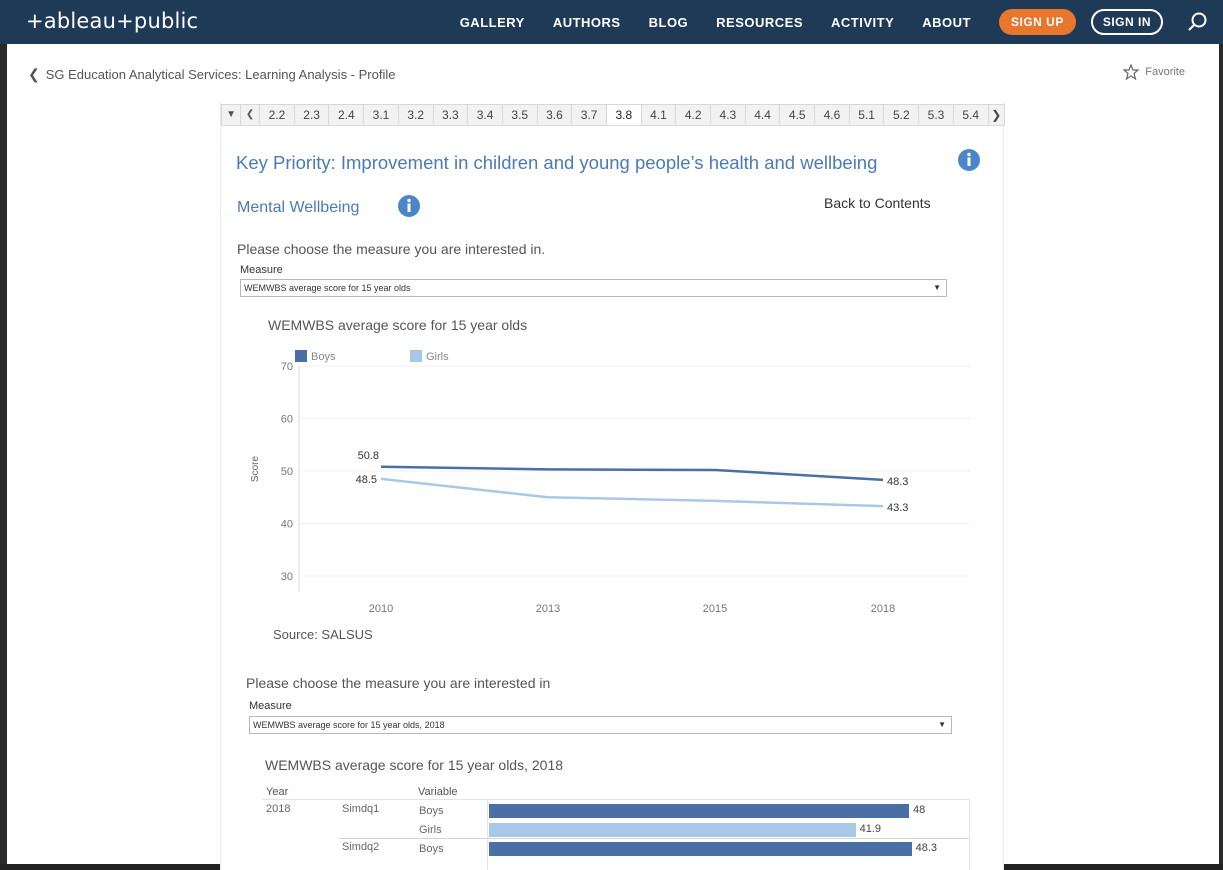  Describe the element at coordinates (632, 492) in the screenshot. I see `series-line-girls` at that location.